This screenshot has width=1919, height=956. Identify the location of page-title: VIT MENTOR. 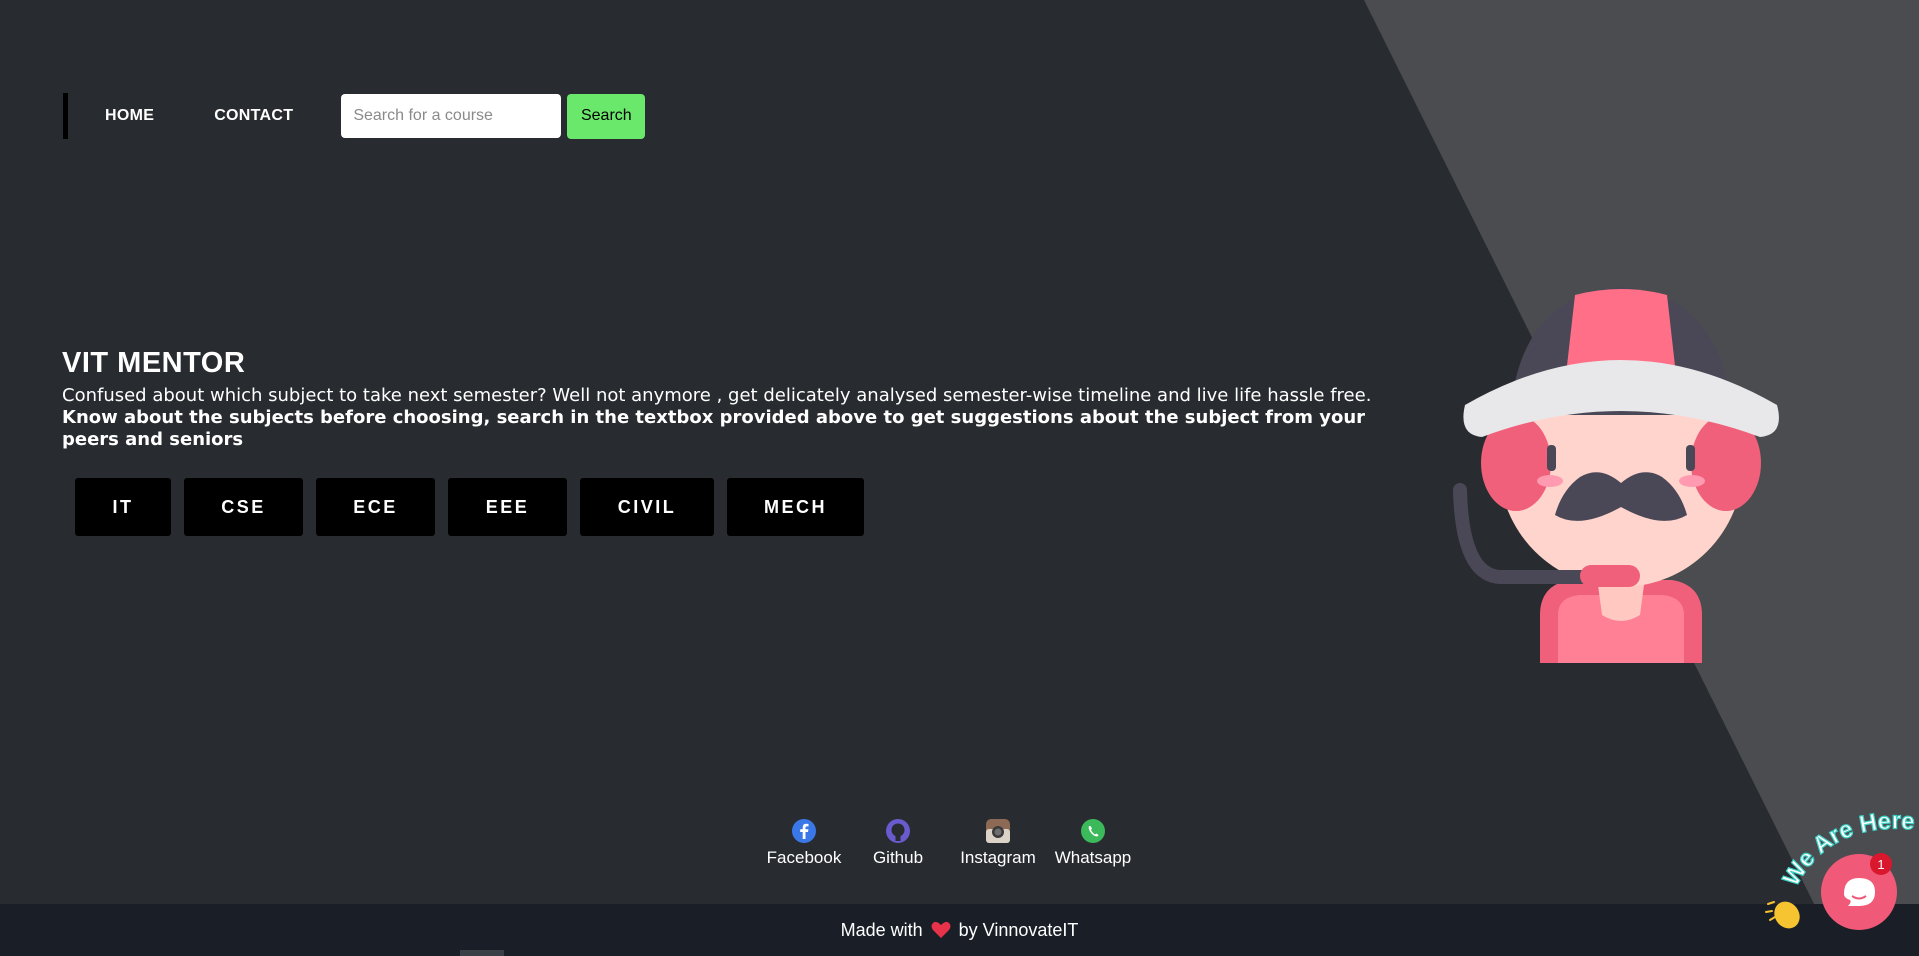
(154, 363).